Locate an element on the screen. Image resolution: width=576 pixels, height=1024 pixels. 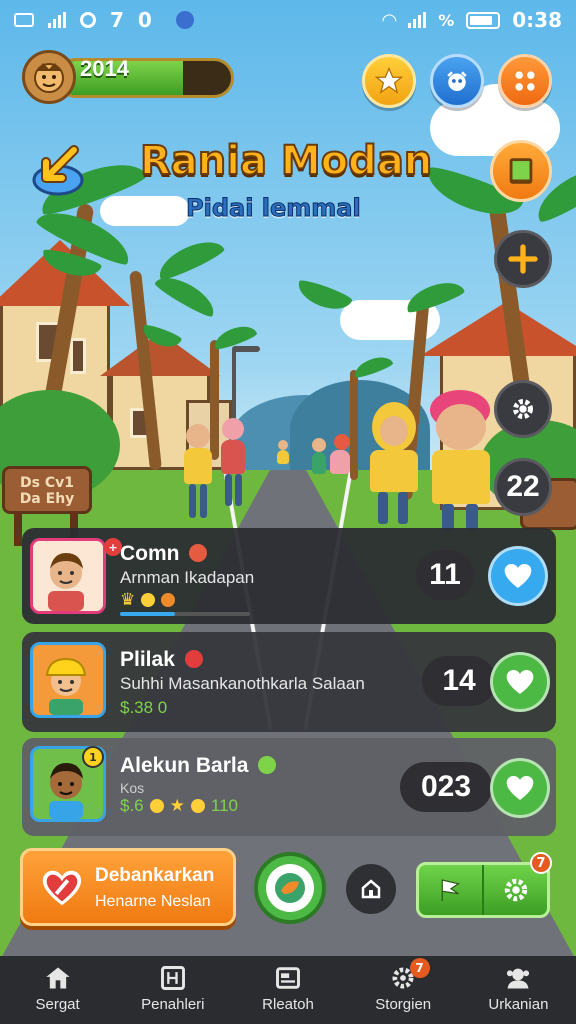
nav-item-settings: 7 Storgien is located at coordinates (403, 990).